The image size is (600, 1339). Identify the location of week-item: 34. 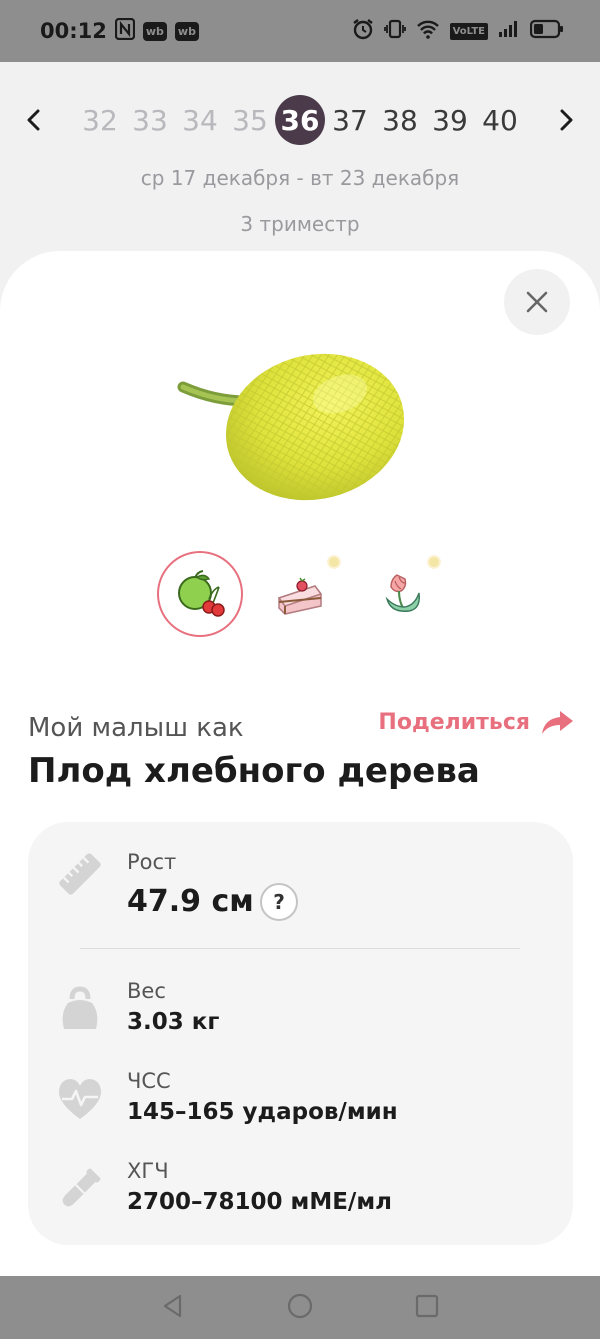
(200, 120).